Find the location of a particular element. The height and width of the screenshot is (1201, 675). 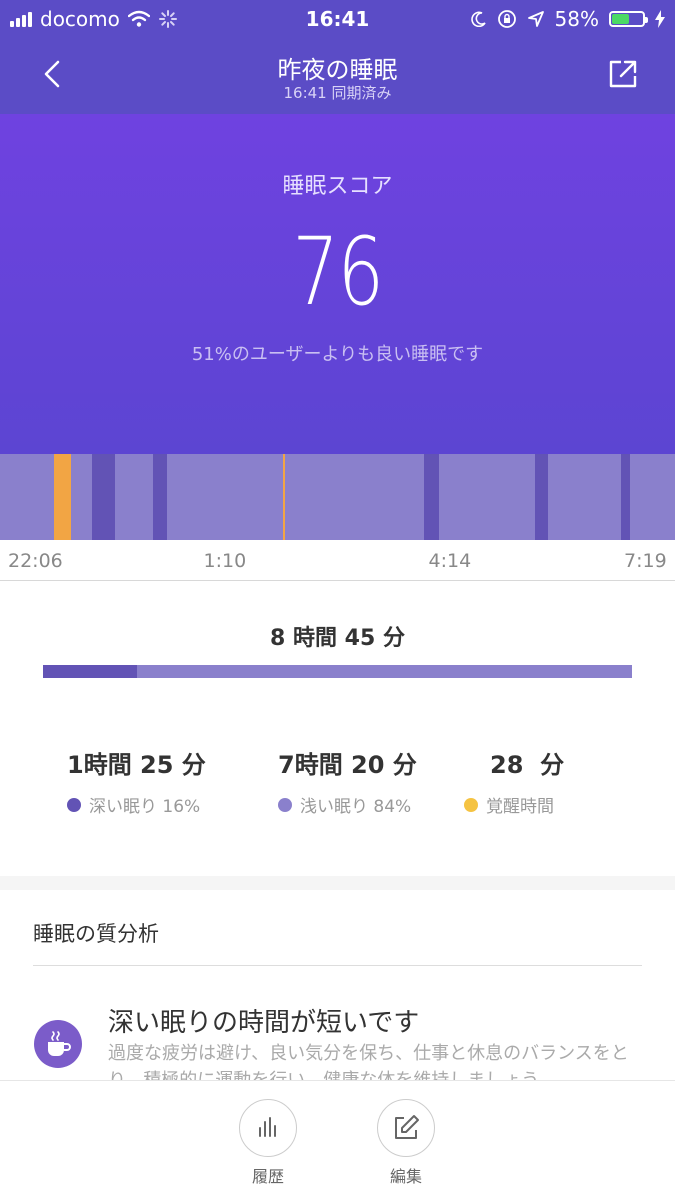

battery-percent: 58% is located at coordinates (576, 19).